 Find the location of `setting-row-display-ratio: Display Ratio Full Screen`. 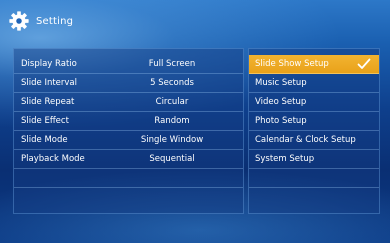

setting-row-display-ratio: Display Ratio Full Screen is located at coordinates (128, 64).